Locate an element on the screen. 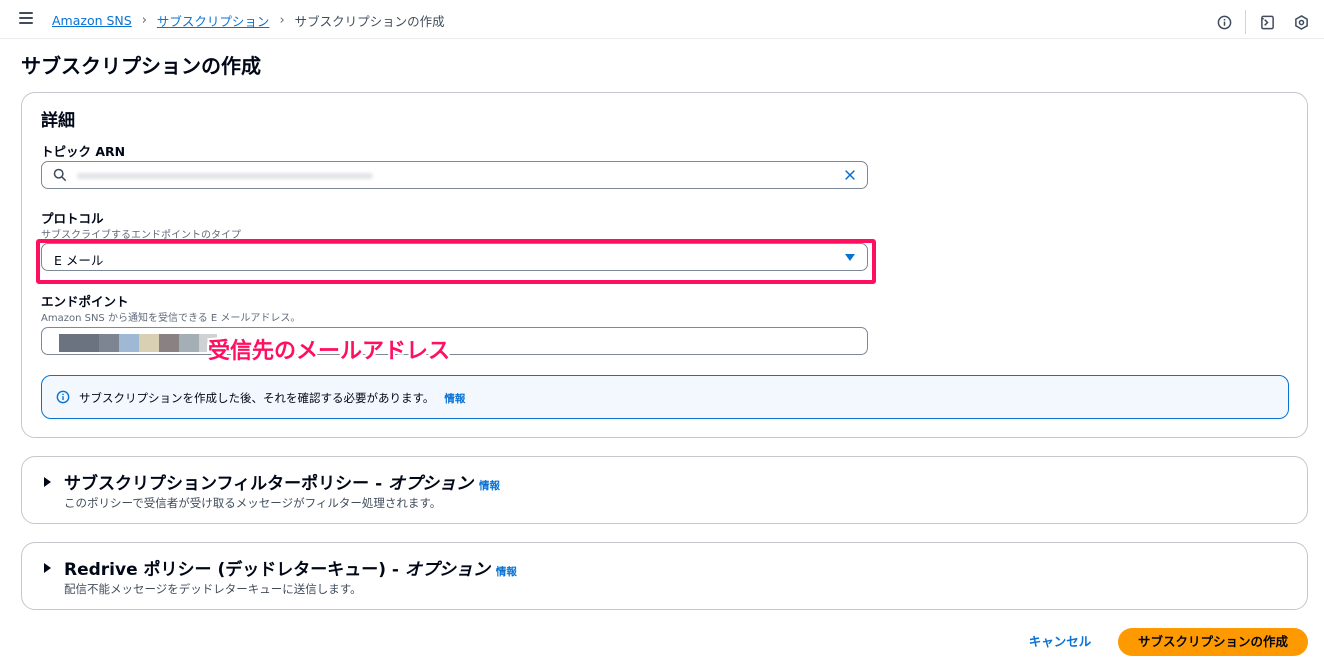 This screenshot has width=1324, height=666. caret-down-icon is located at coordinates (850, 257).